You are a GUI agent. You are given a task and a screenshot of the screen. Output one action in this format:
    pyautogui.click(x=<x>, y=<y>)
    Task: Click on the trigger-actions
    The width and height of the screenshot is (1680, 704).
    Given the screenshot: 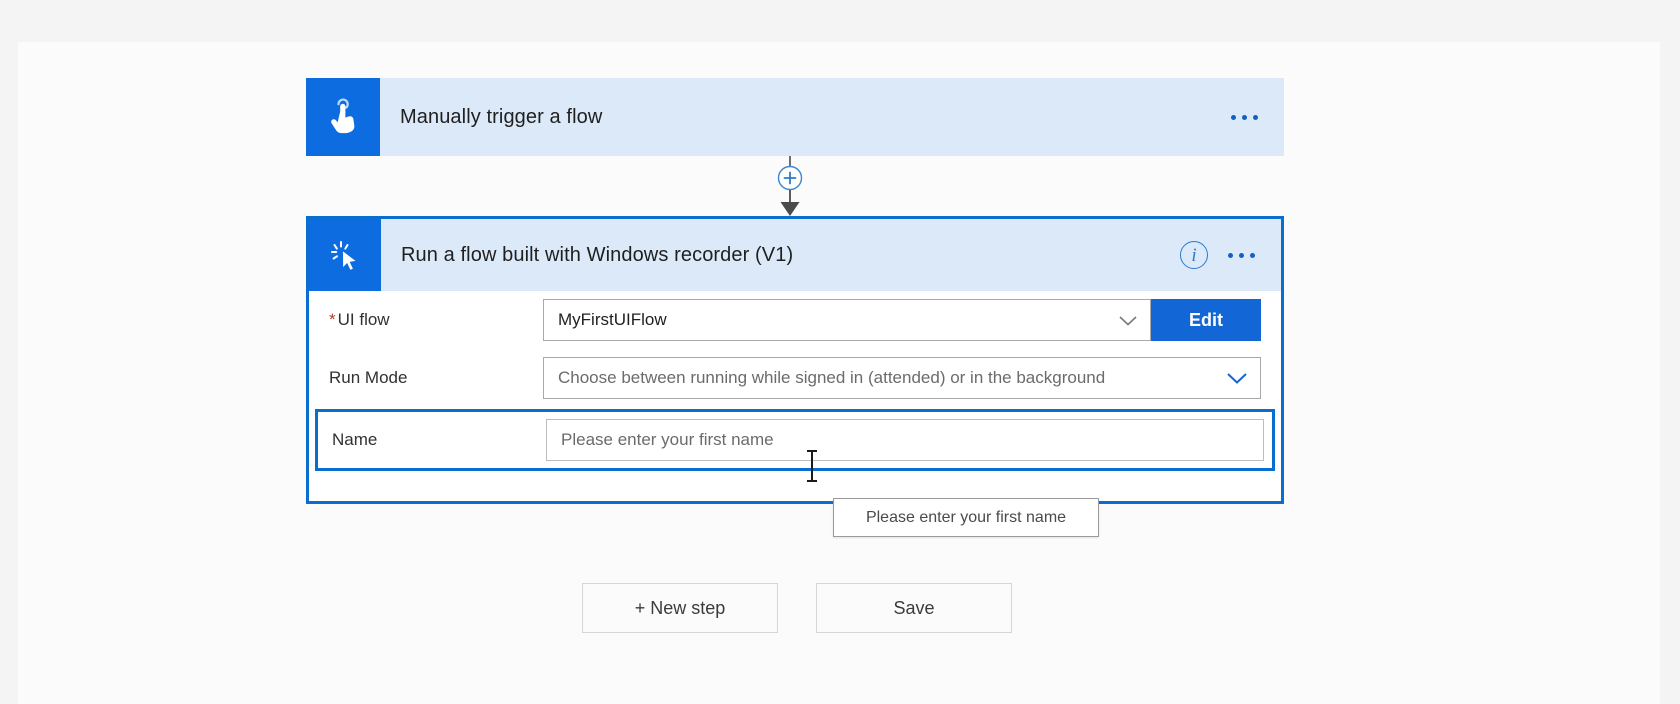 What is the action you would take?
    pyautogui.click(x=1255, y=117)
    